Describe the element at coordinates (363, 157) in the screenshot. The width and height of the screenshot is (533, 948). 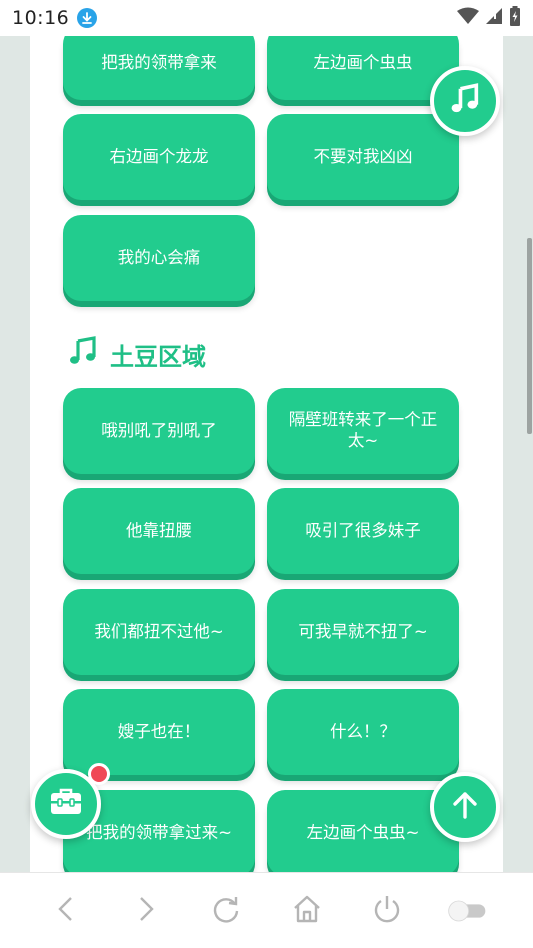
I see `sound-button: 不要对我凶凶` at that location.